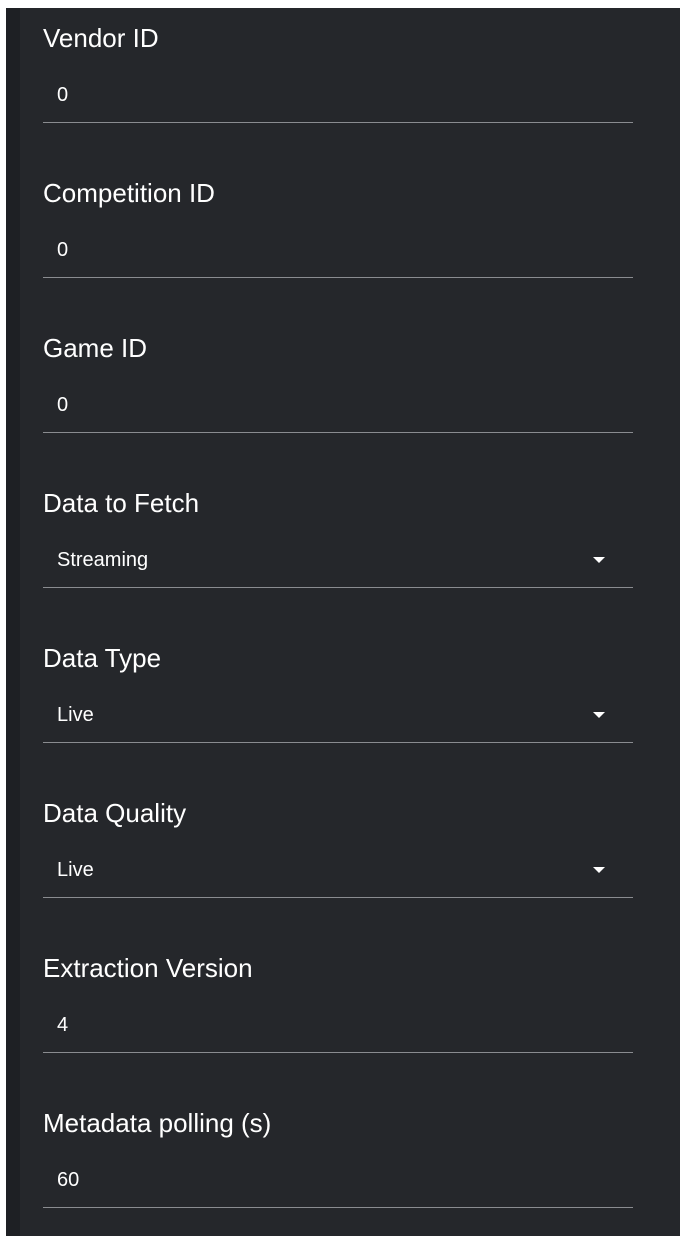 This screenshot has width=680, height=1236. I want to click on metadata-polling-label: Metadata polling (s), so click(157, 1123).